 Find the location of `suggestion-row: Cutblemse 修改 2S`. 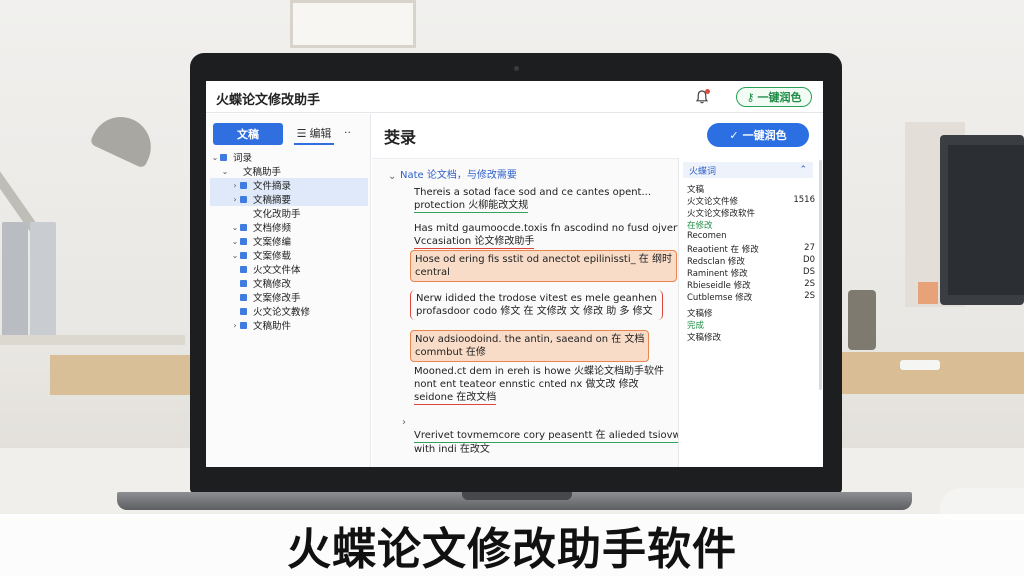

suggestion-row: Cutblemse 修改 2S is located at coordinates (751, 297).